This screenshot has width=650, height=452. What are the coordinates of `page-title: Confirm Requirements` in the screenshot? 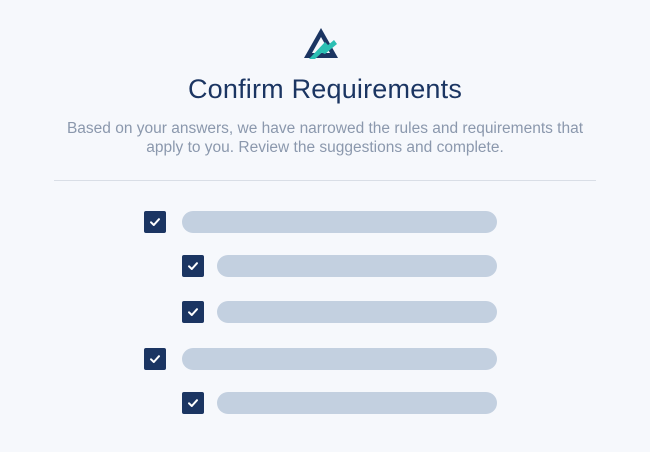 It's located at (325, 89).